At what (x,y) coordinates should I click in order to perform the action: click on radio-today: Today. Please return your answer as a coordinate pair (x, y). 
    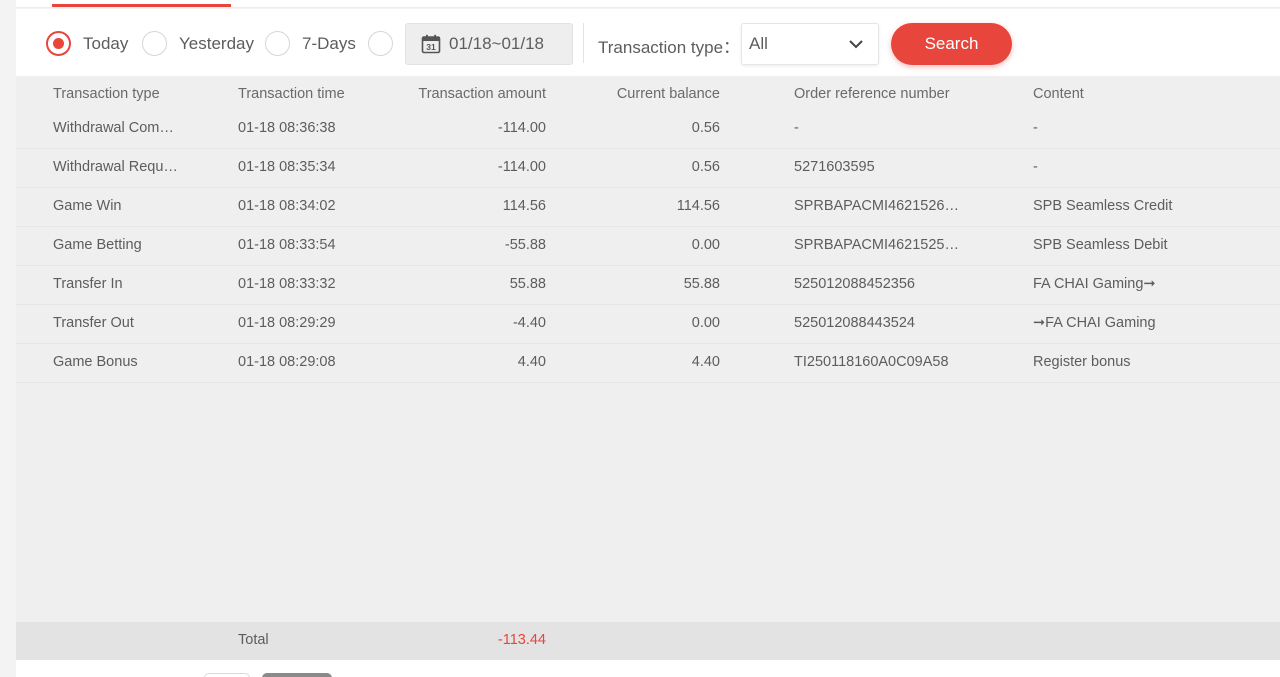
    Looking at the image, I should click on (87, 43).